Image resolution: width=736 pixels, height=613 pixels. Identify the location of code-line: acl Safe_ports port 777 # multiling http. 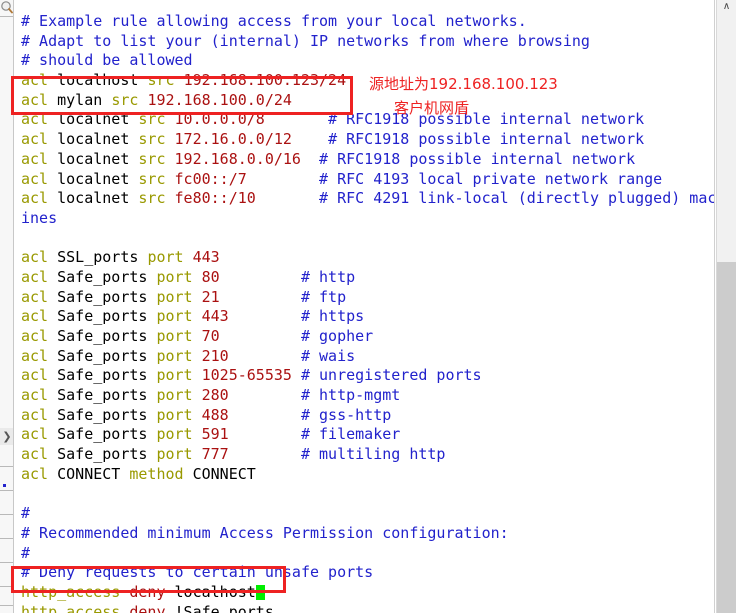
(365, 455).